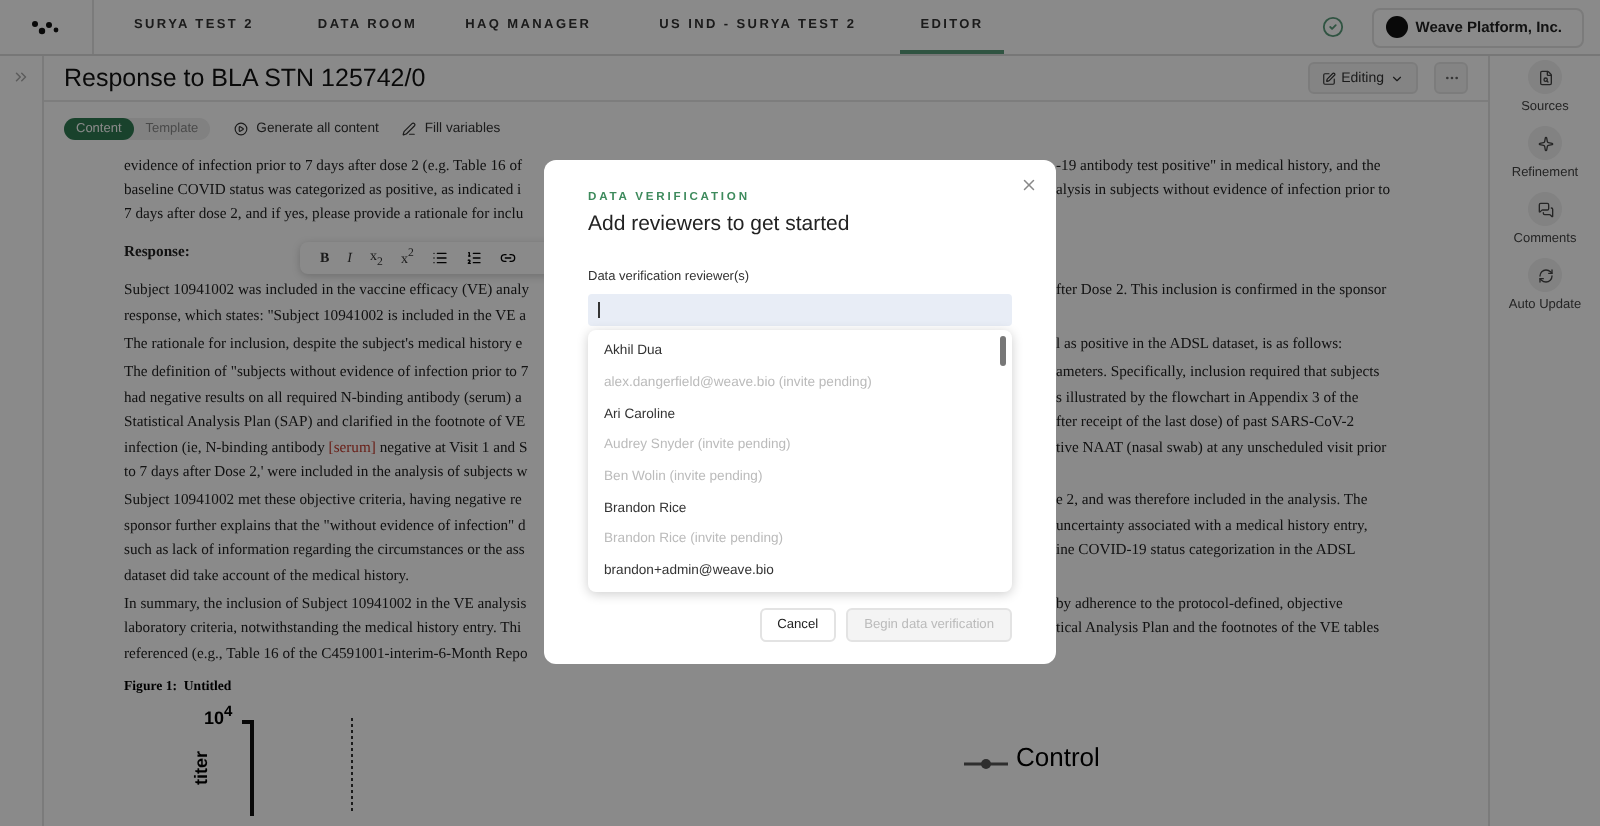 This screenshot has height=826, width=1600. I want to click on refresh-icon, so click(1545, 275).